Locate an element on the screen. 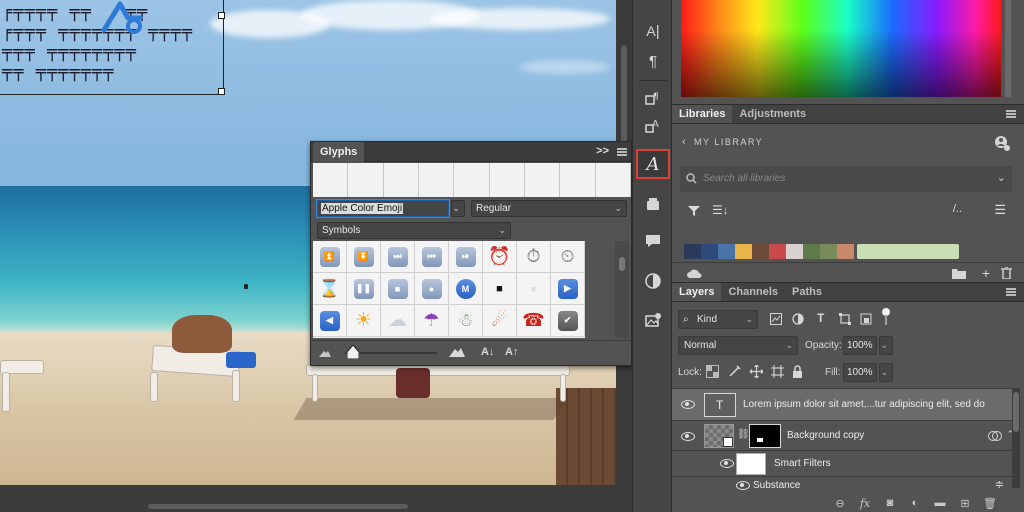 Image resolution: width=1024 pixels, height=512 pixels. glyph-cell: ☁ is located at coordinates (398, 321).